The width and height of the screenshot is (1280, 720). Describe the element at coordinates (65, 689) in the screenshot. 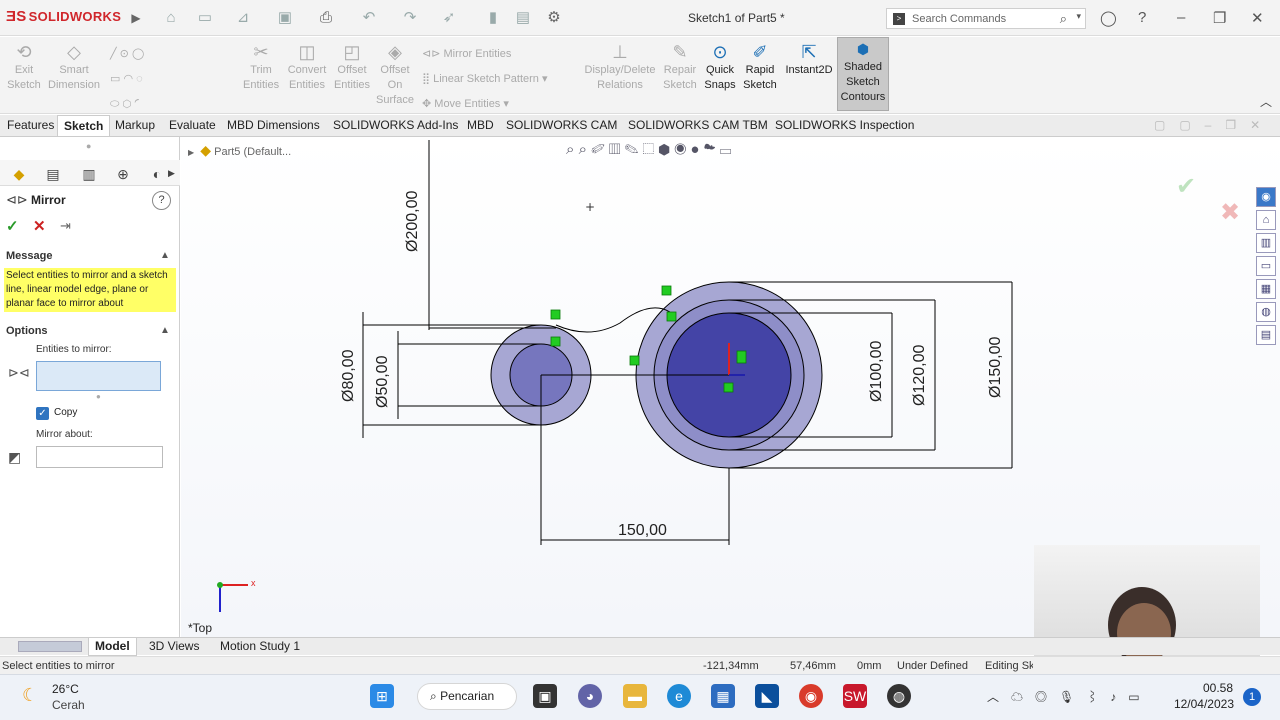

I see `weather-temp: 26°C` at that location.